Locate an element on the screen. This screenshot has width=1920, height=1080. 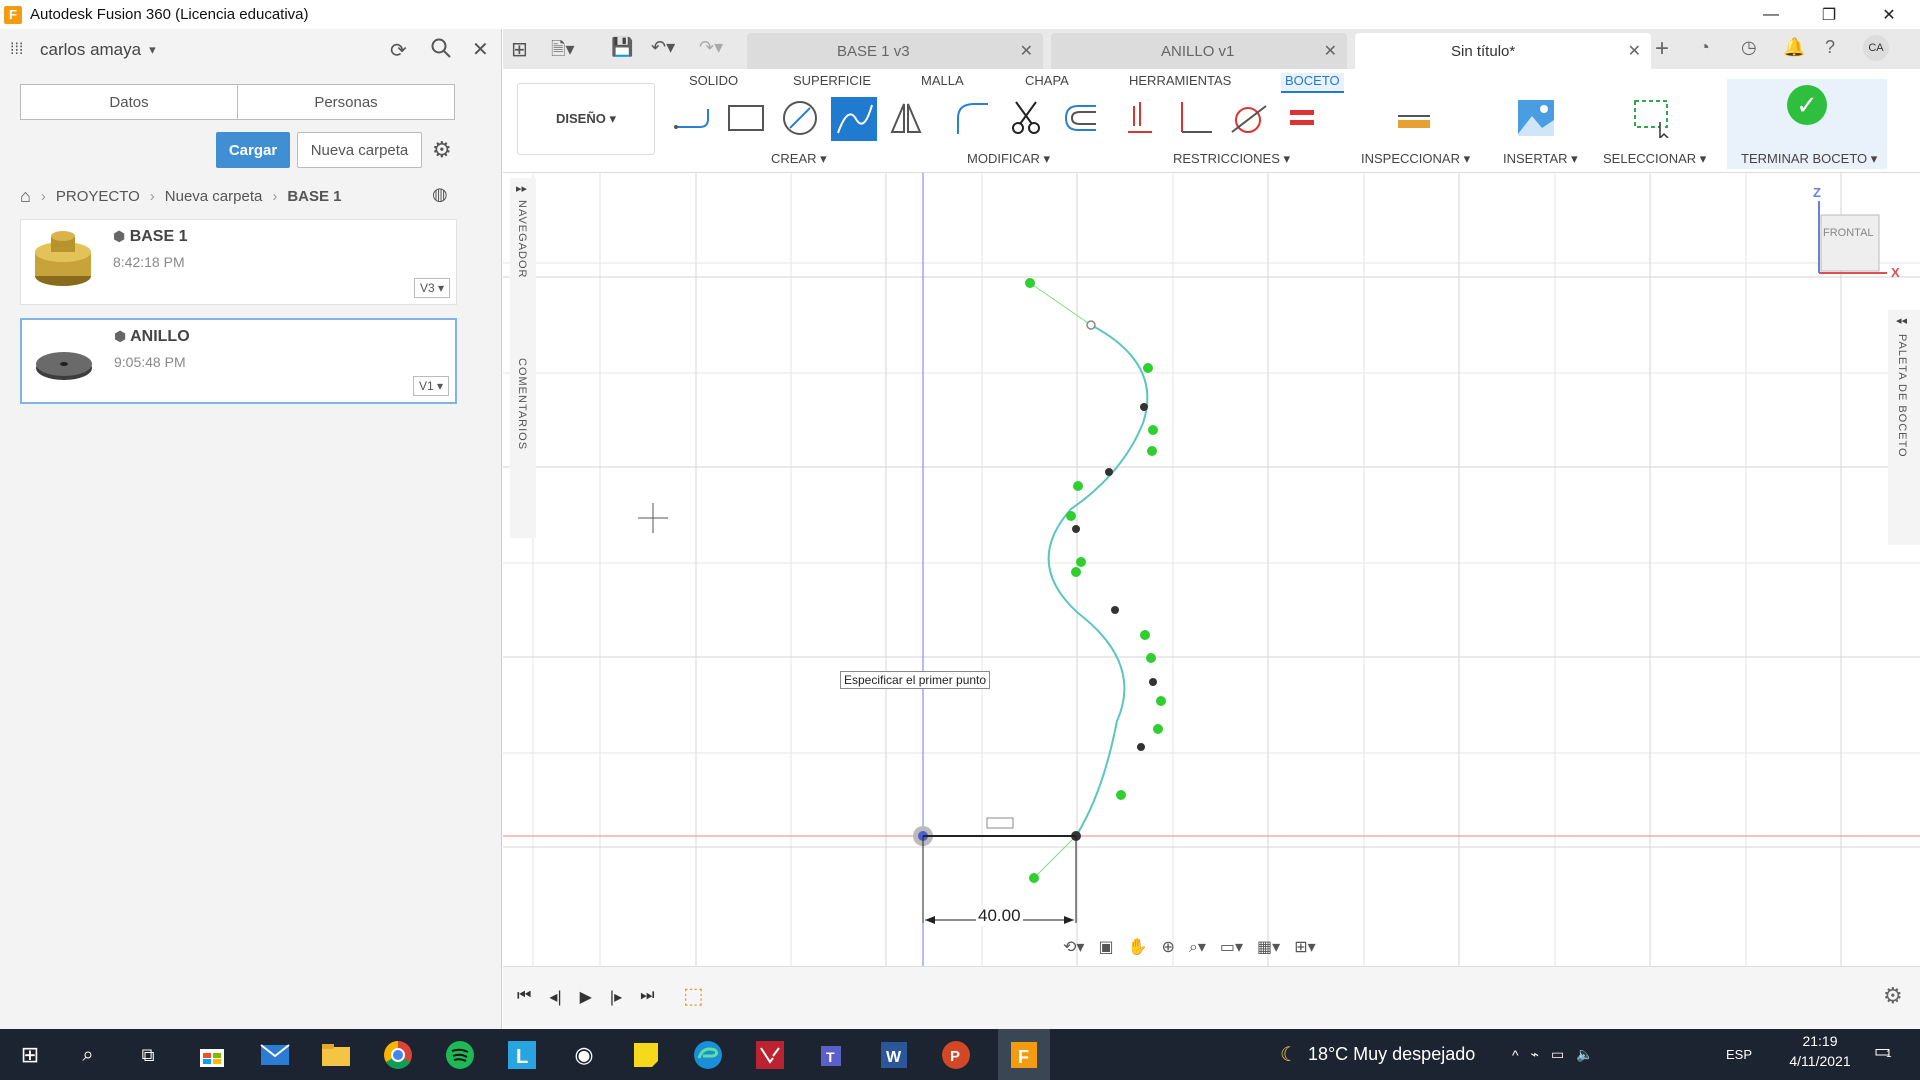
file-icon: 🗎▾ is located at coordinates (563, 52).